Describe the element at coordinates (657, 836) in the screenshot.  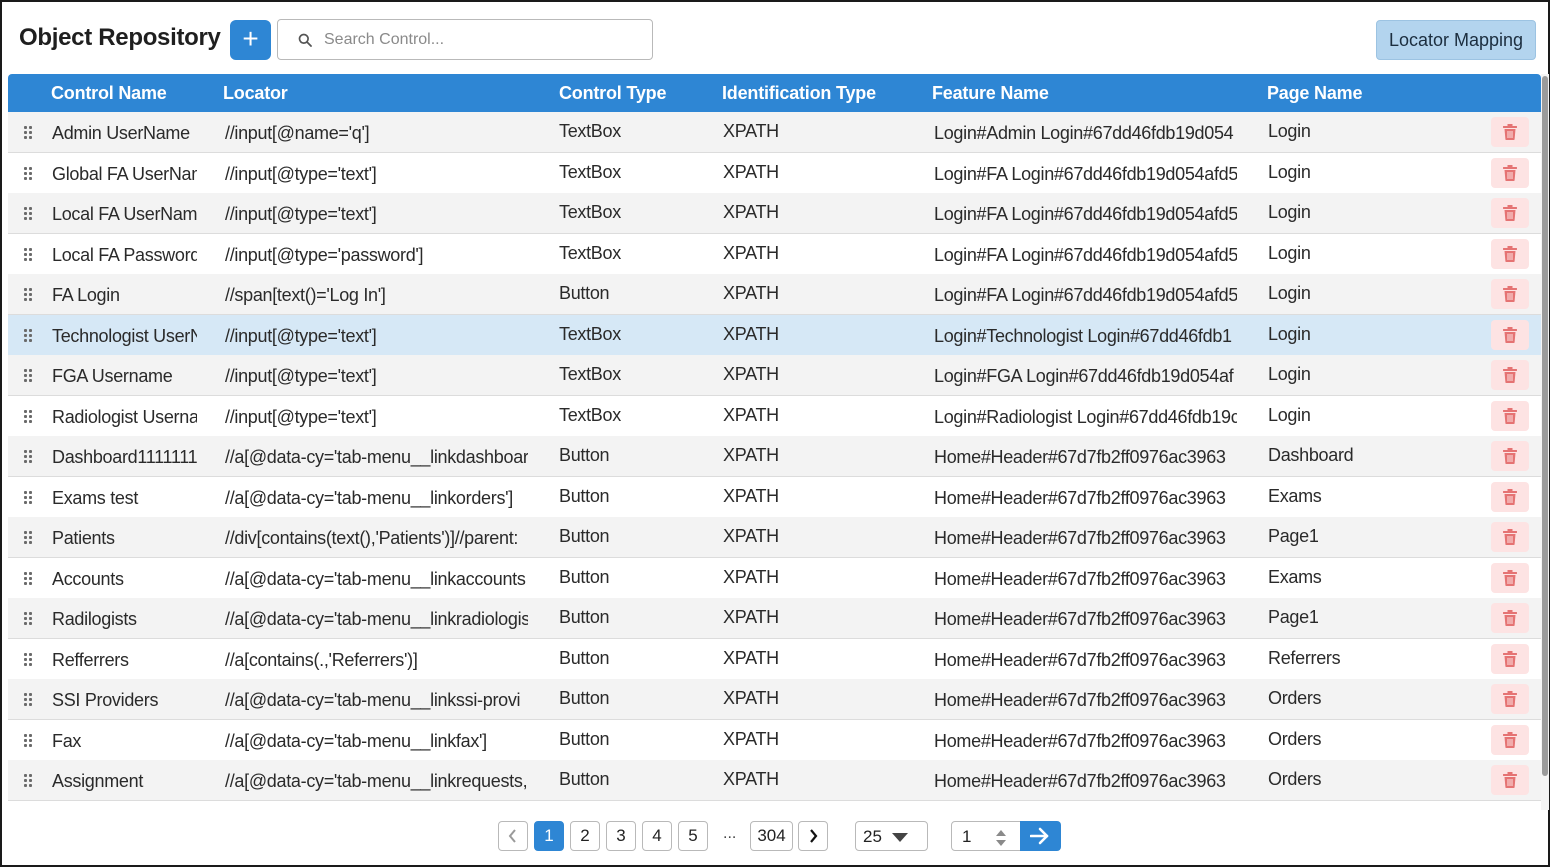
I see `page-button-4: 4` at that location.